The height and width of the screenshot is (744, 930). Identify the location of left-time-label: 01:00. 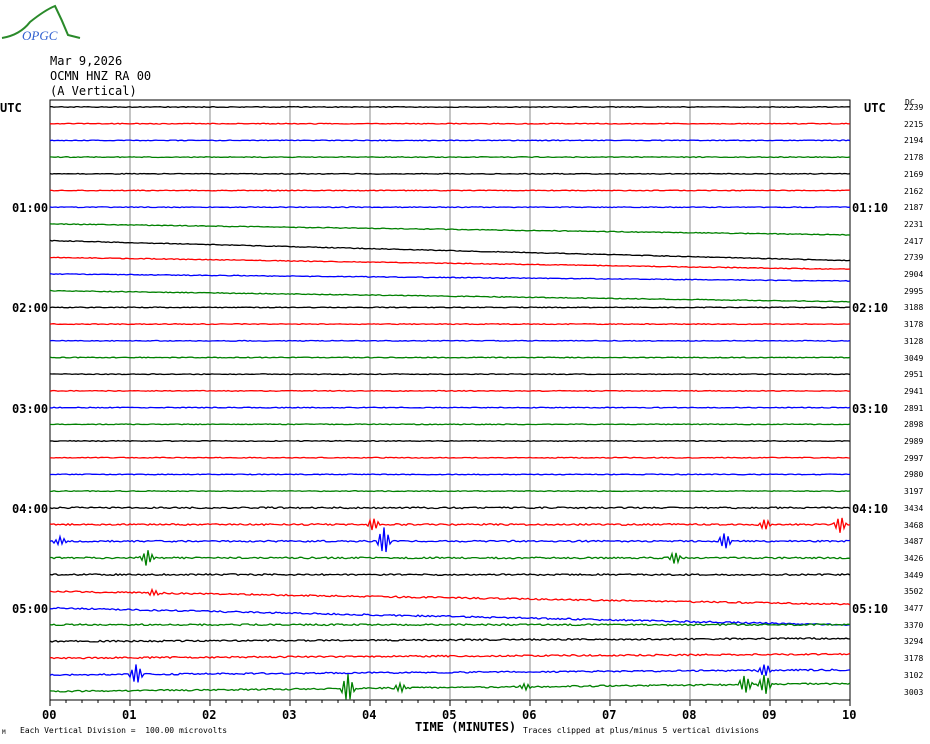
(30, 208).